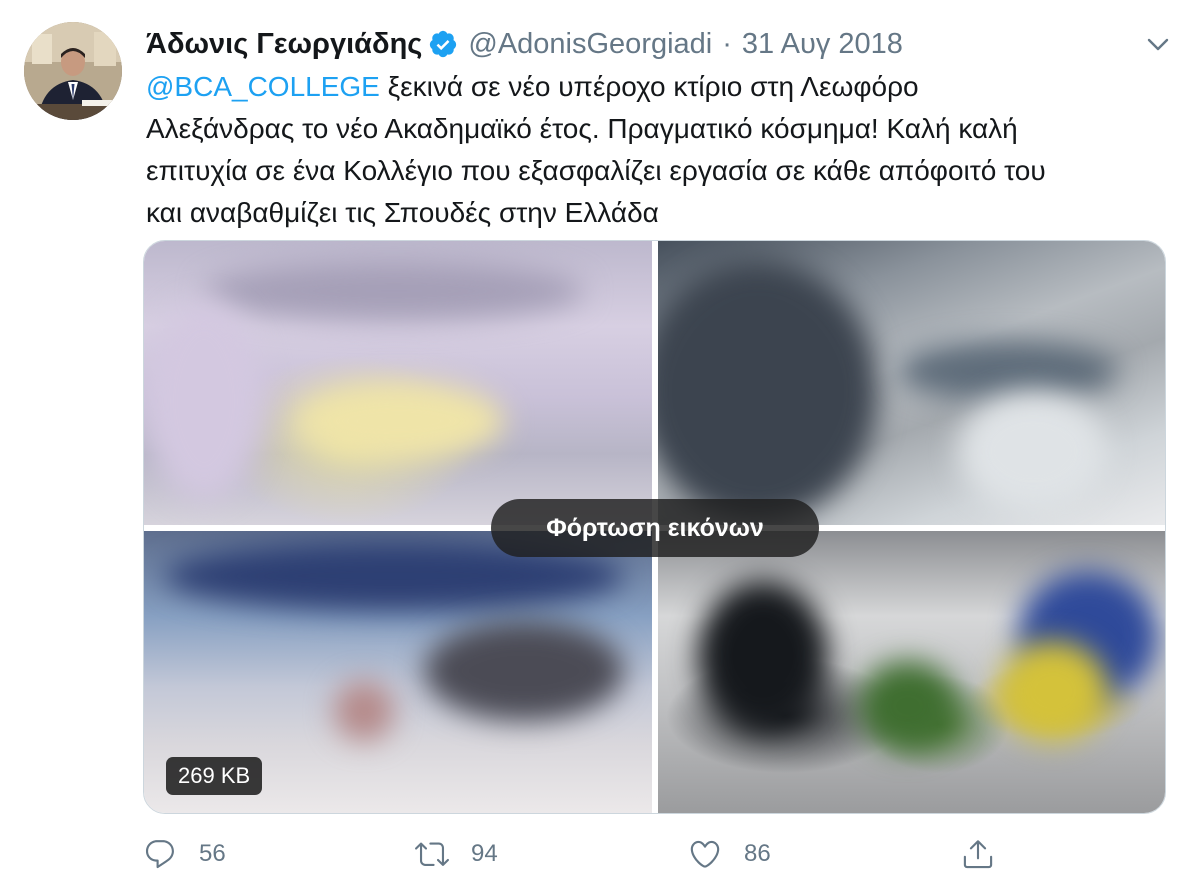 The height and width of the screenshot is (887, 1200). I want to click on share-button, so click(978, 854).